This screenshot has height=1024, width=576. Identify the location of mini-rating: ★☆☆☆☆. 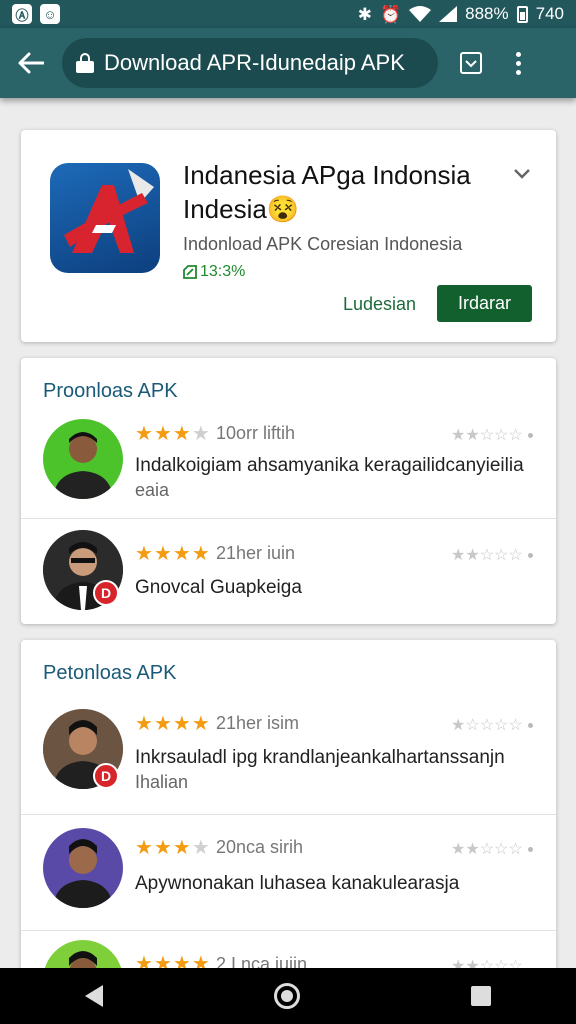
(492, 725).